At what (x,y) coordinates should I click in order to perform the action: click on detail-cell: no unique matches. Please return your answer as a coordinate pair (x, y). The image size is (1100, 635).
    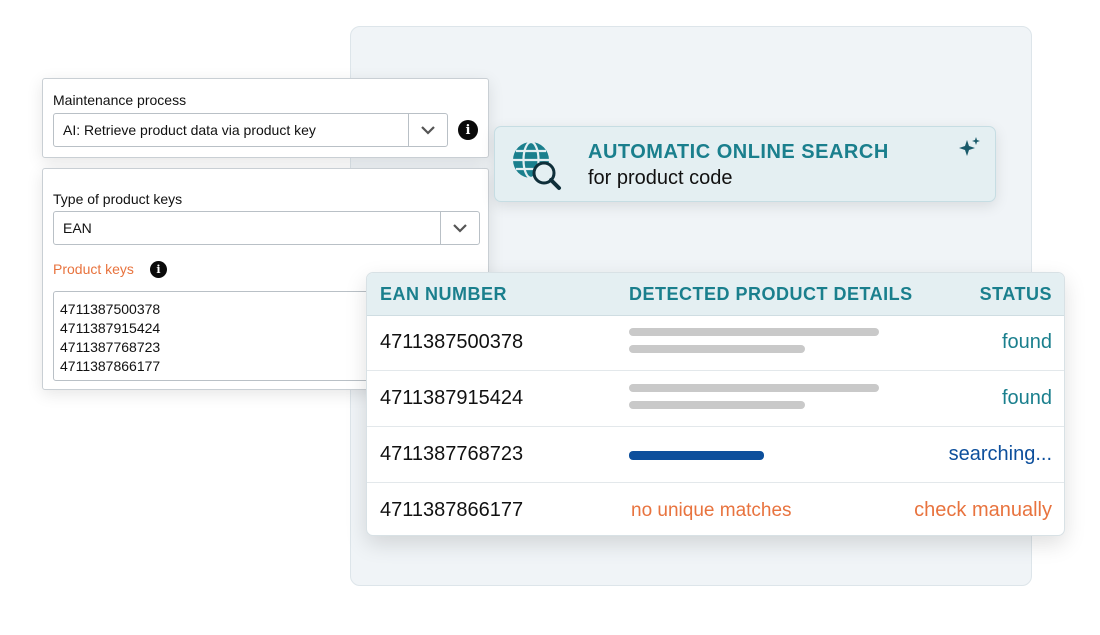
    Looking at the image, I should click on (711, 510).